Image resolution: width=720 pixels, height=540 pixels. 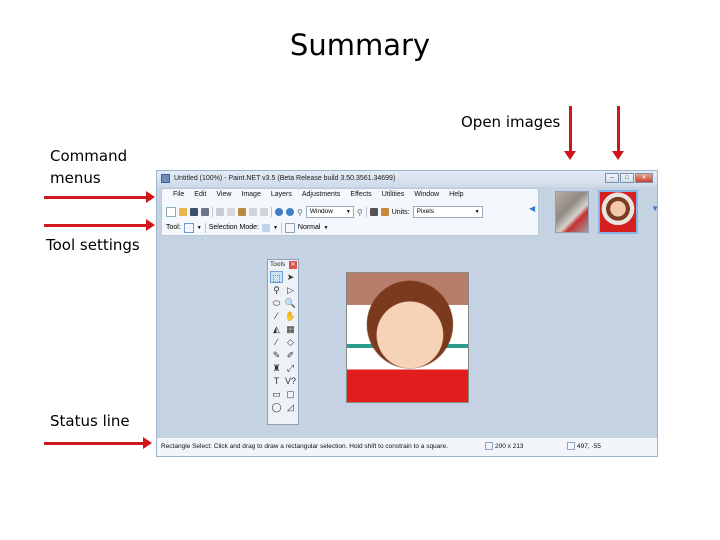 What do you see at coordinates (233, 227) in the screenshot?
I see `selection-mode-label: Selection Mode:` at bounding box center [233, 227].